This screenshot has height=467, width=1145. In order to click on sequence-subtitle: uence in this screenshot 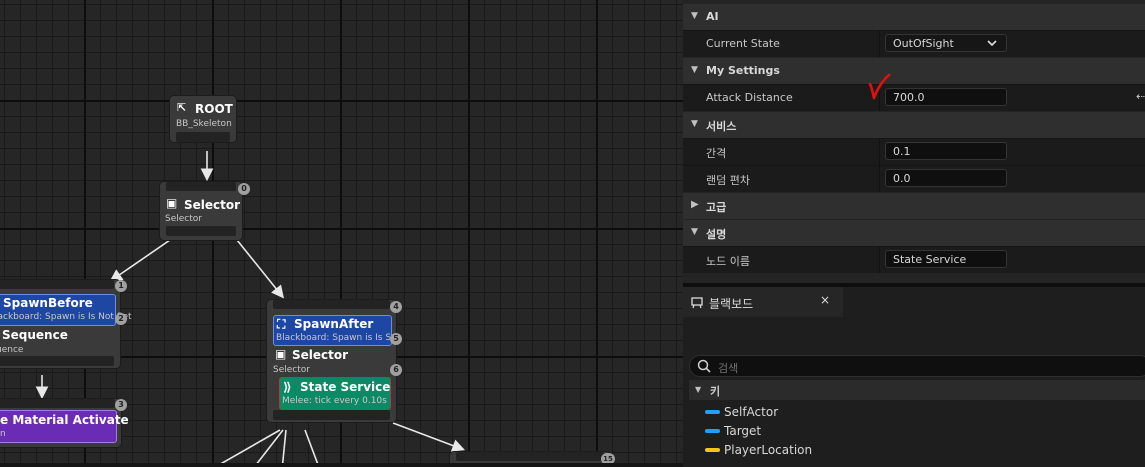, I will do `click(12, 350)`.